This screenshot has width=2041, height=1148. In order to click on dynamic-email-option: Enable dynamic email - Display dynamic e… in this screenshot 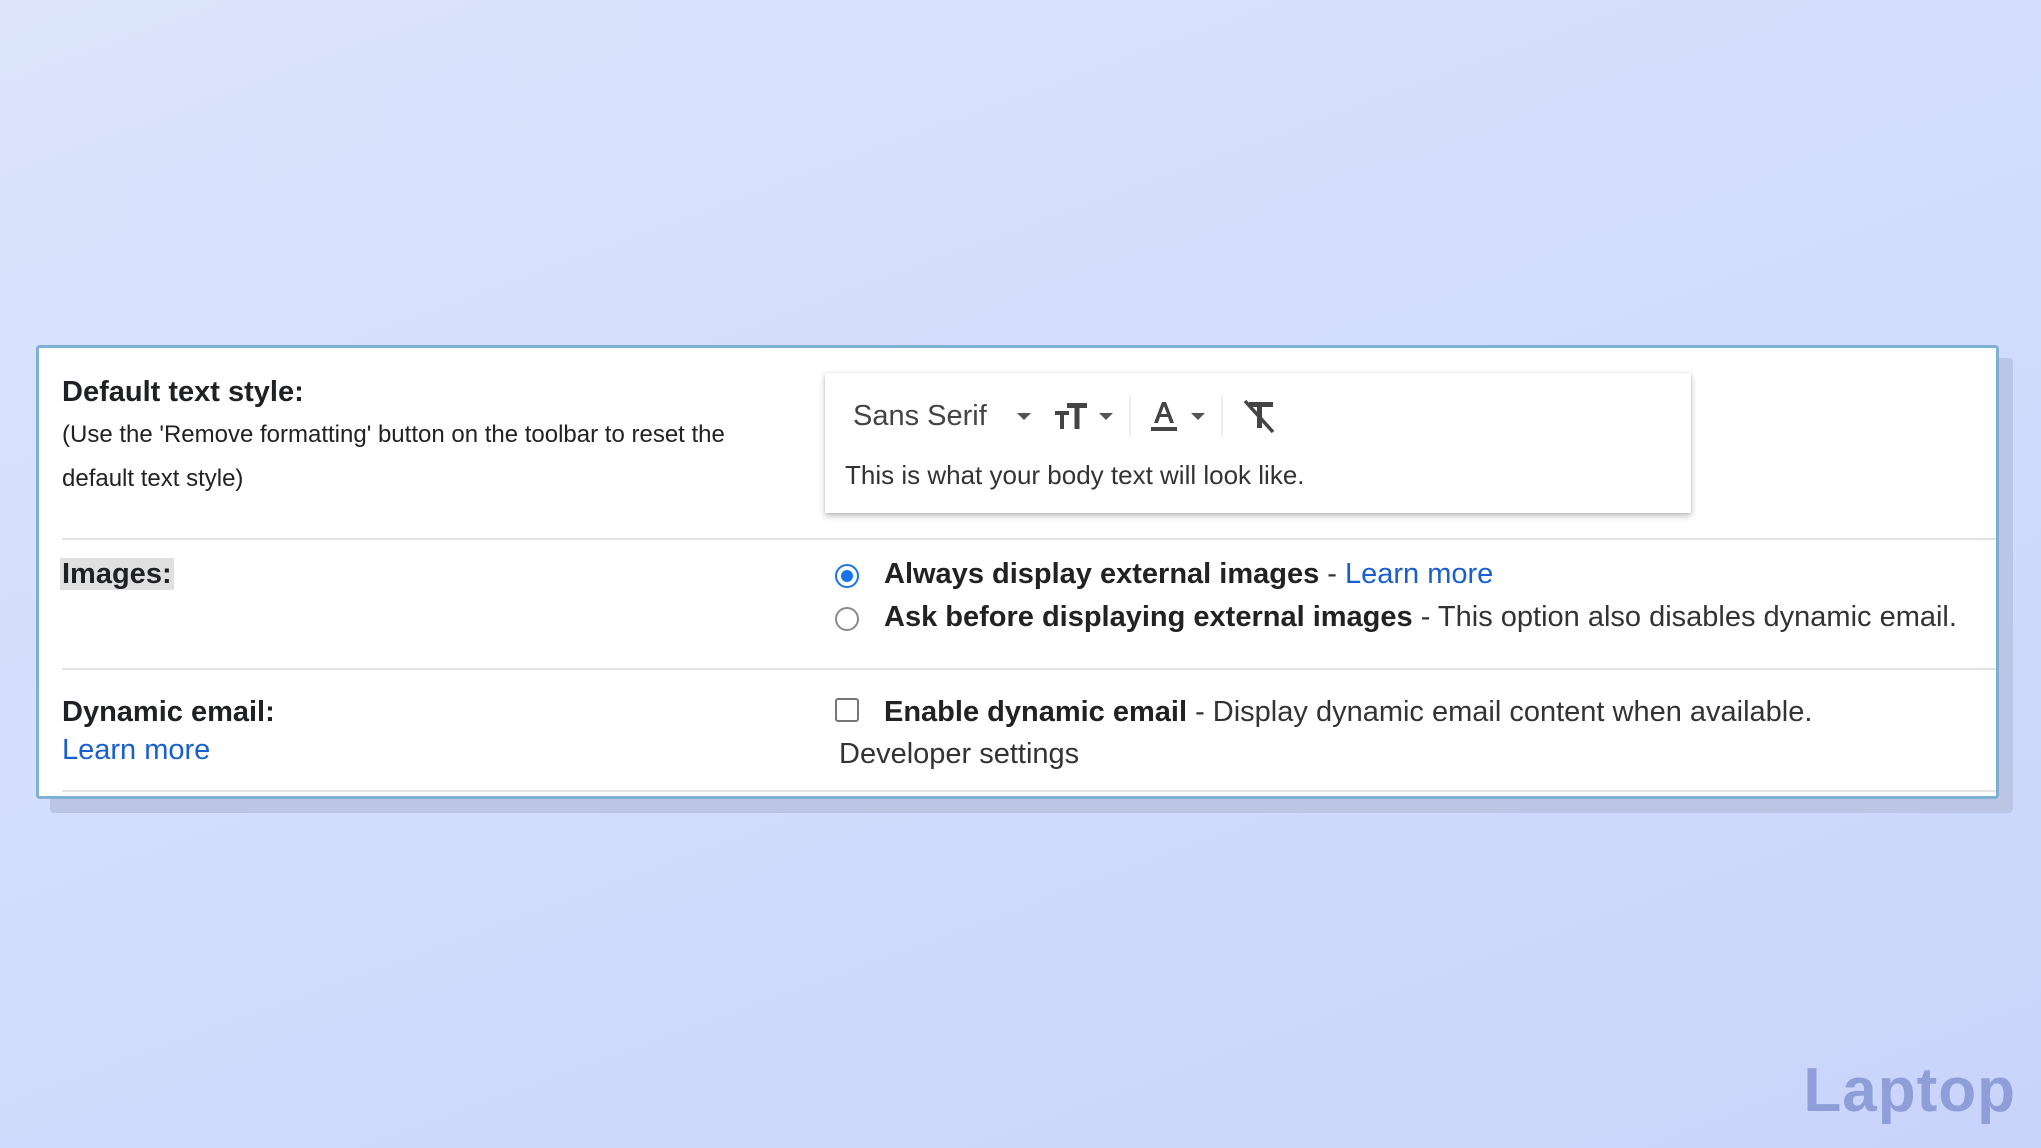, I will do `click(1324, 712)`.